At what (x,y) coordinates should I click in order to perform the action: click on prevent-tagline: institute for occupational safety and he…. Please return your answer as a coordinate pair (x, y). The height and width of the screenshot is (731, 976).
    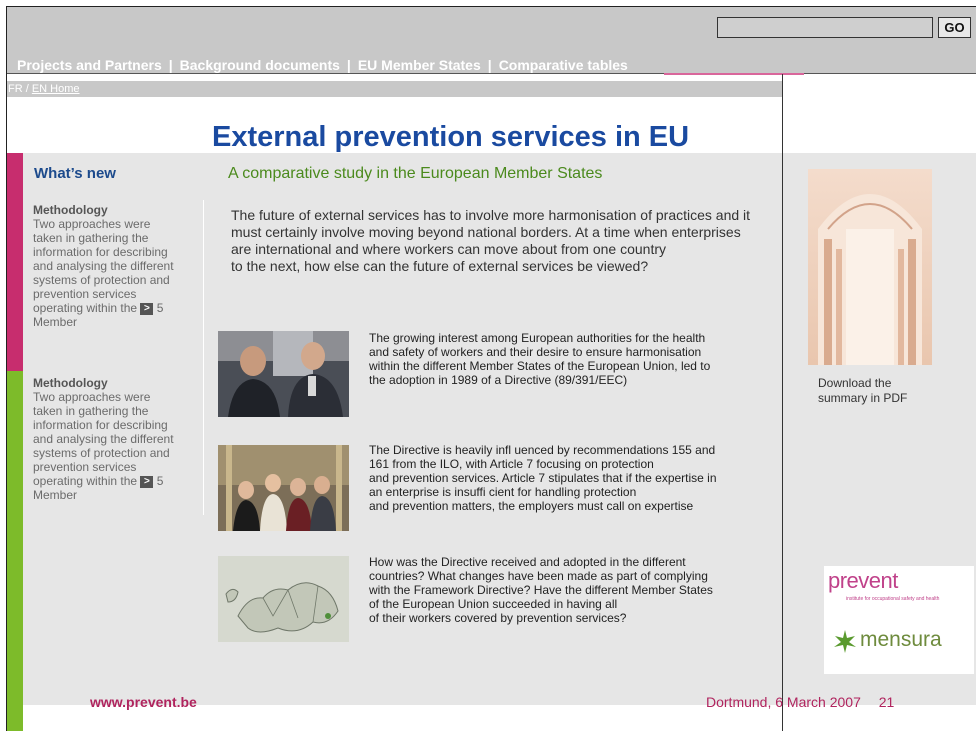
    Looking at the image, I should click on (893, 599).